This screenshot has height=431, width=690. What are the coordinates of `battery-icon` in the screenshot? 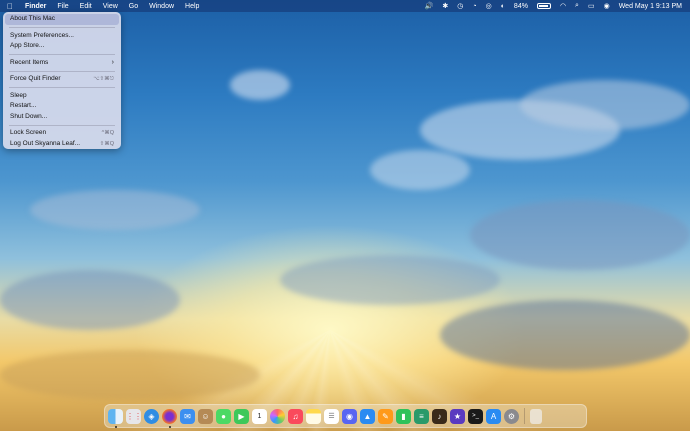 It's located at (543, 6).